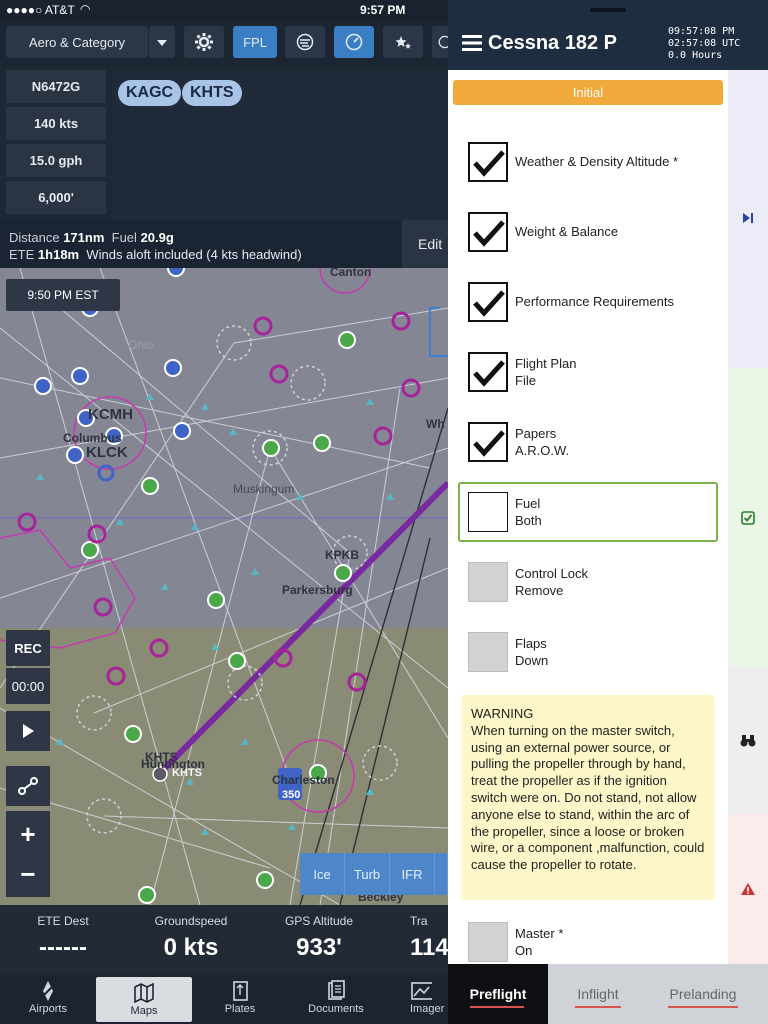 Image resolution: width=768 pixels, height=1024 pixels. I want to click on groundspeed-cell: Groundspeed 0 kts, so click(191, 940).